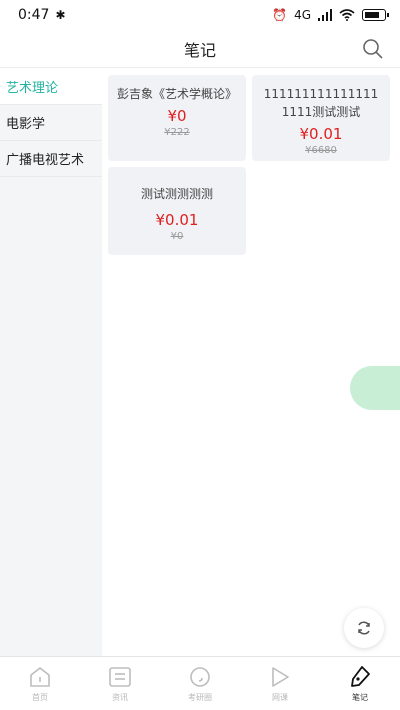  What do you see at coordinates (177, 236) in the screenshot?
I see `note-card-original-price: ¥0` at bounding box center [177, 236].